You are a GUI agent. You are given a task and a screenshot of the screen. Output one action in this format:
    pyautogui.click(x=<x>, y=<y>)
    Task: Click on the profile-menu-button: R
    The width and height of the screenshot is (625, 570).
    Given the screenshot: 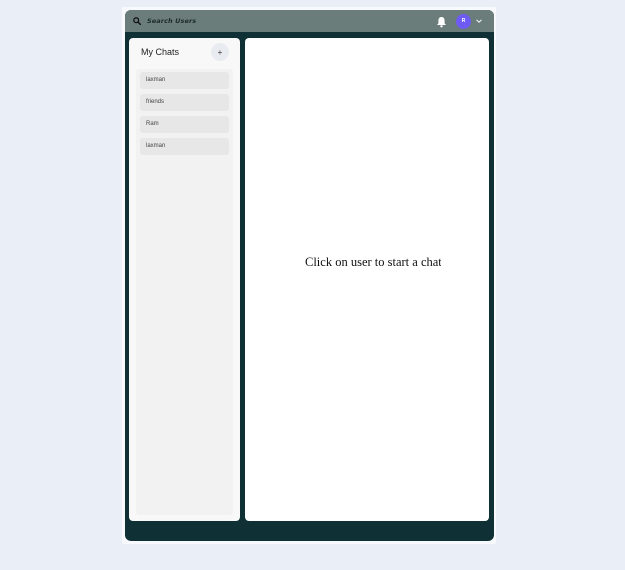 What is the action you would take?
    pyautogui.click(x=469, y=21)
    